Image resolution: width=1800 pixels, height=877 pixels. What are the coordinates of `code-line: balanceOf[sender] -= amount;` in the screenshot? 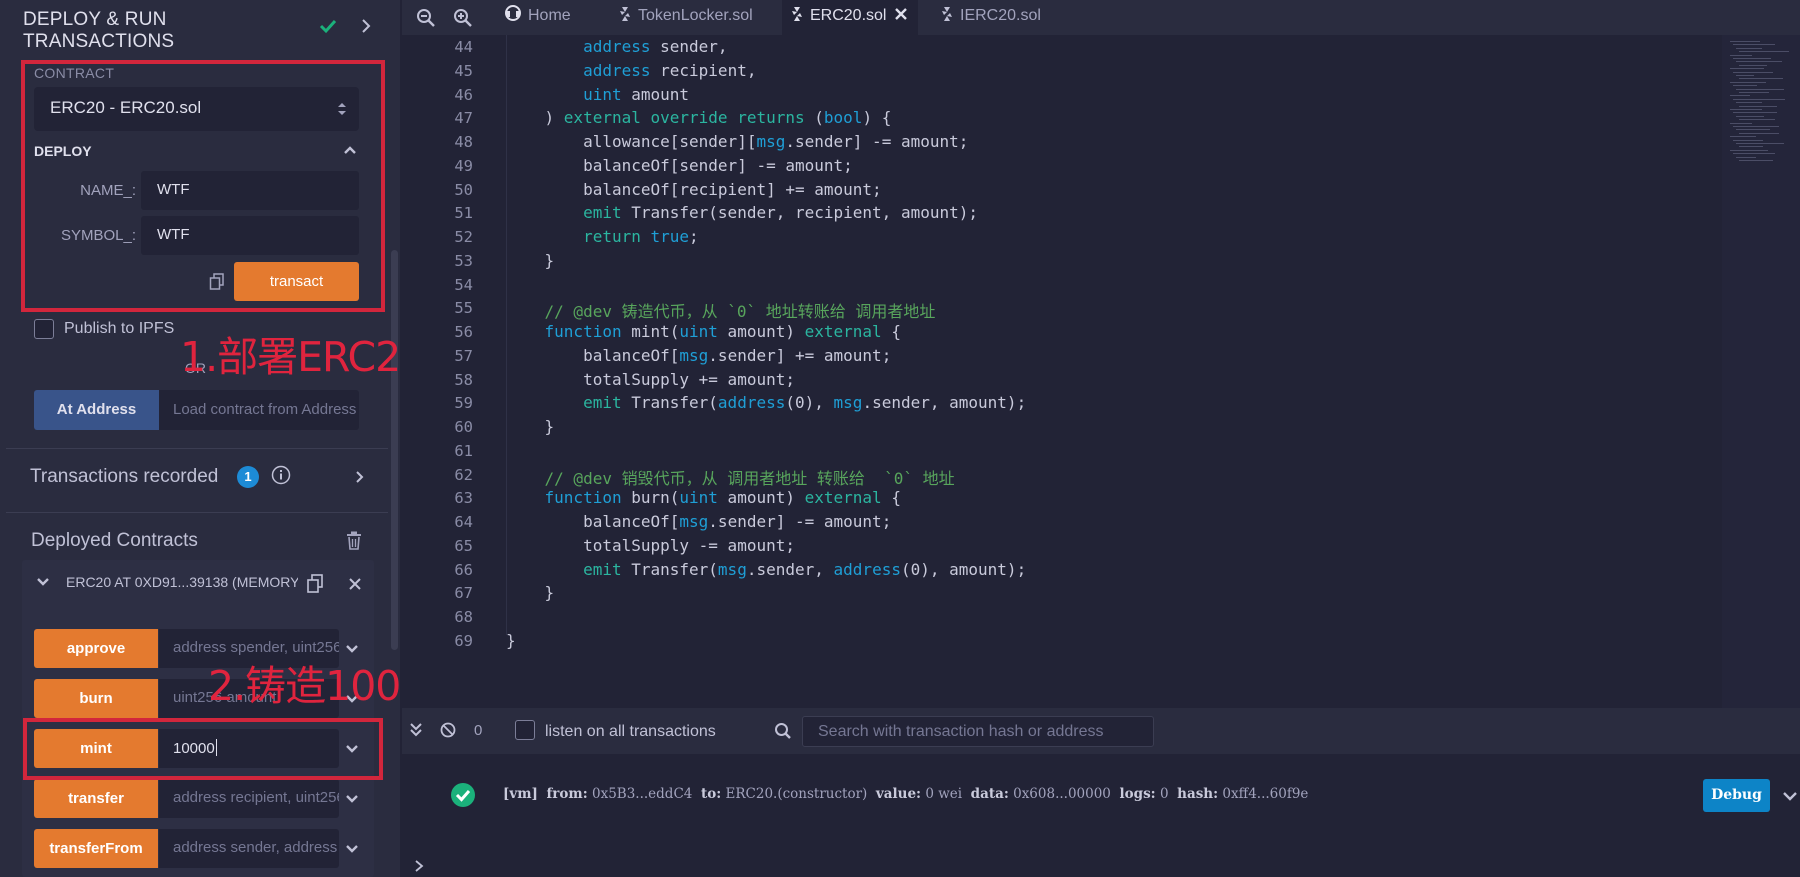 It's located at (679, 165).